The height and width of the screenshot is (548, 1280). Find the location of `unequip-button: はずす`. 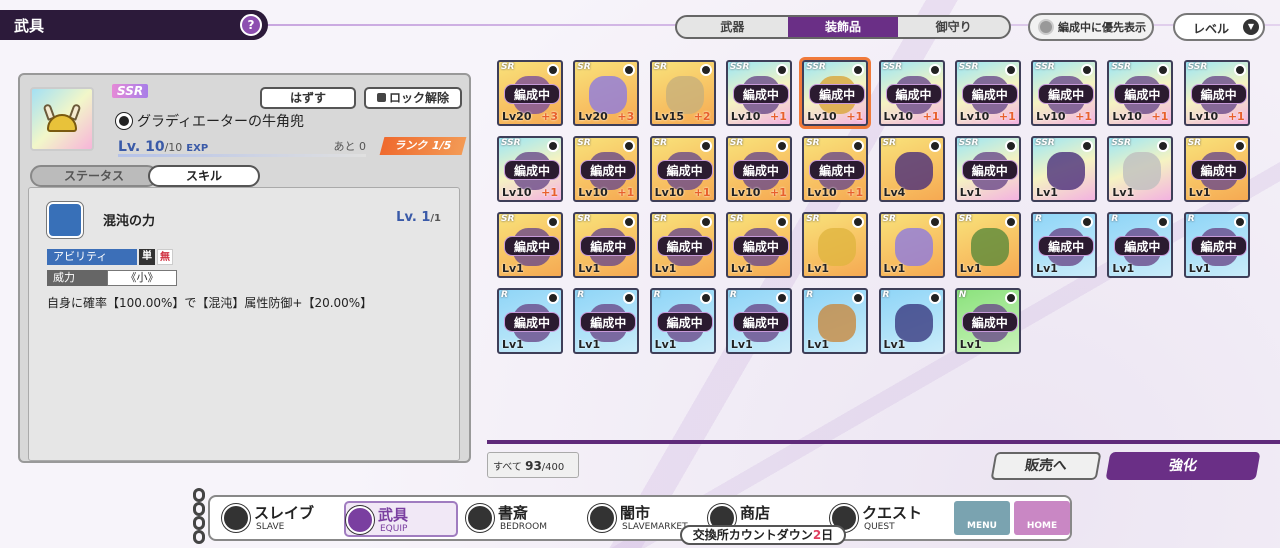

unequip-button: はずす is located at coordinates (308, 98).